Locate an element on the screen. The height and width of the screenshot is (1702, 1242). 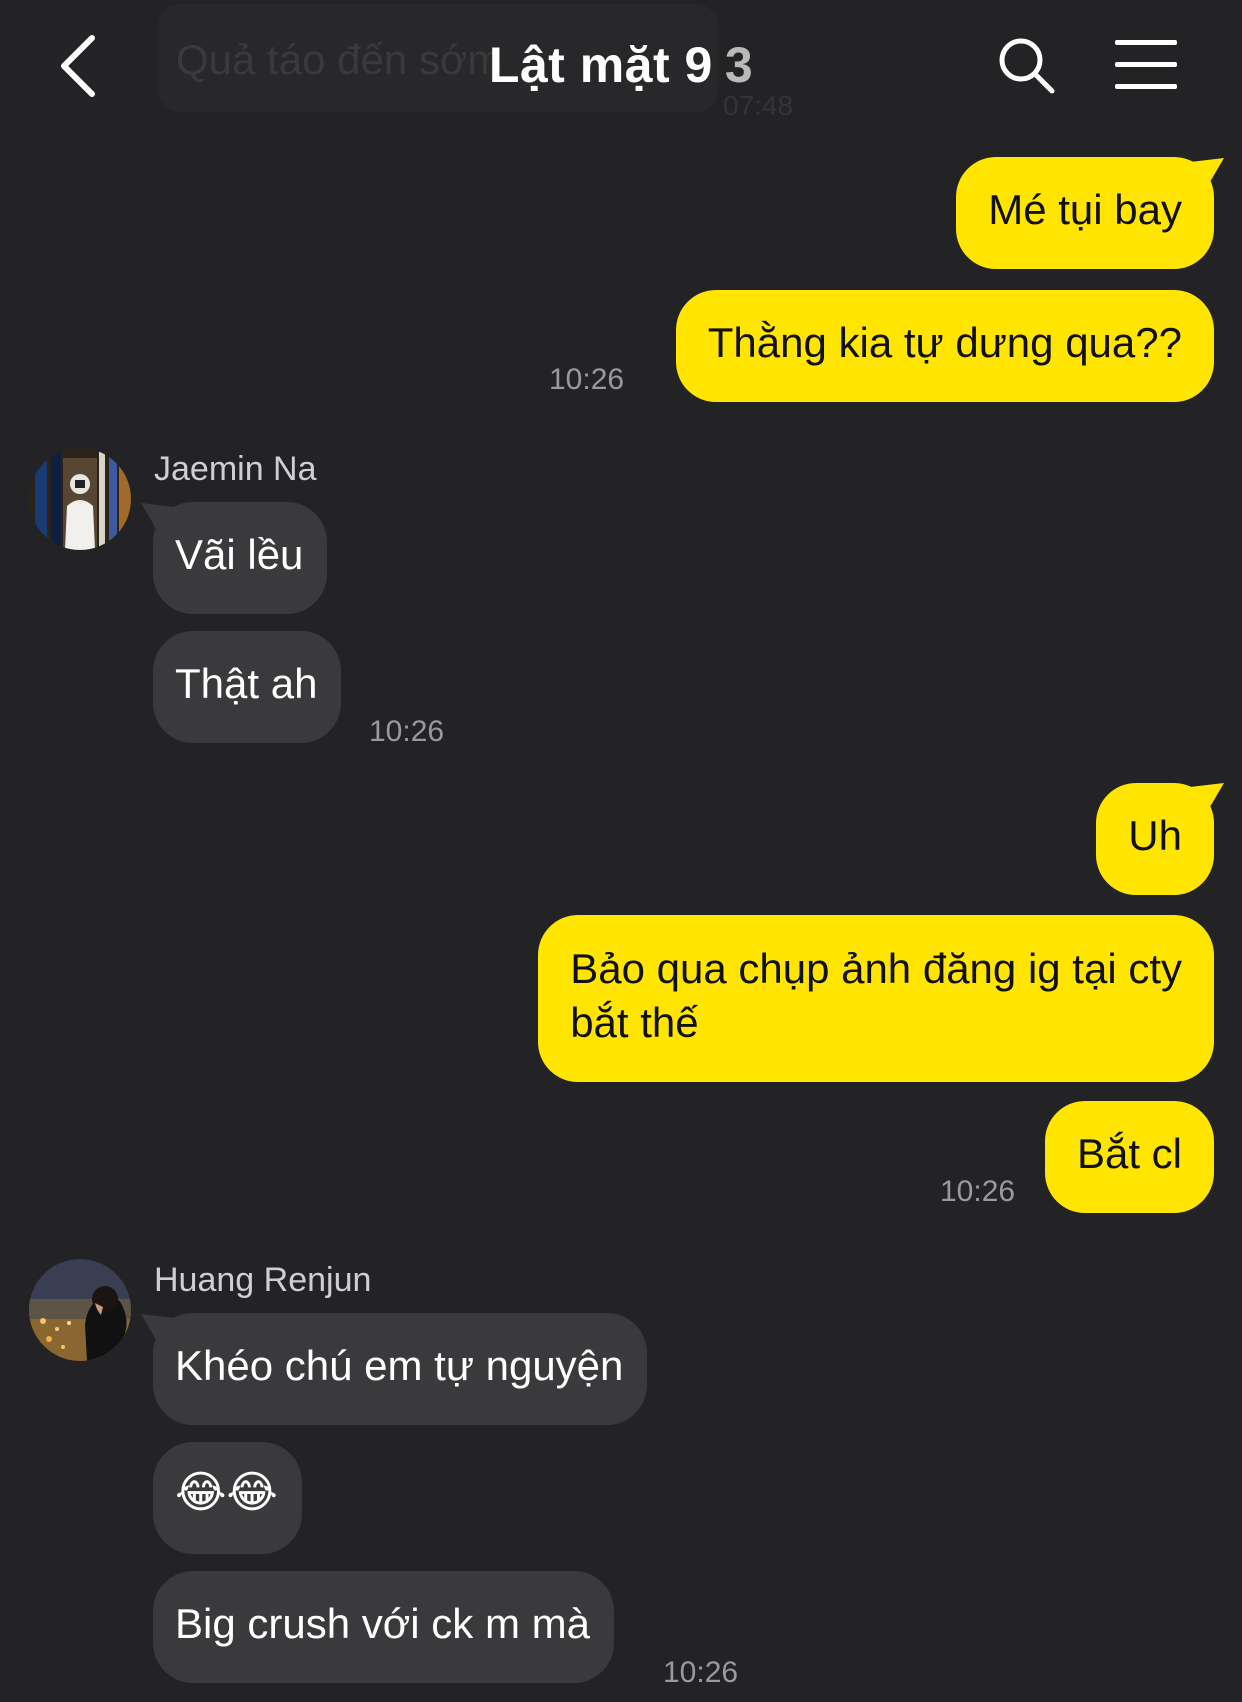
incoming-message: 😂😂 is located at coordinates (227, 1498).